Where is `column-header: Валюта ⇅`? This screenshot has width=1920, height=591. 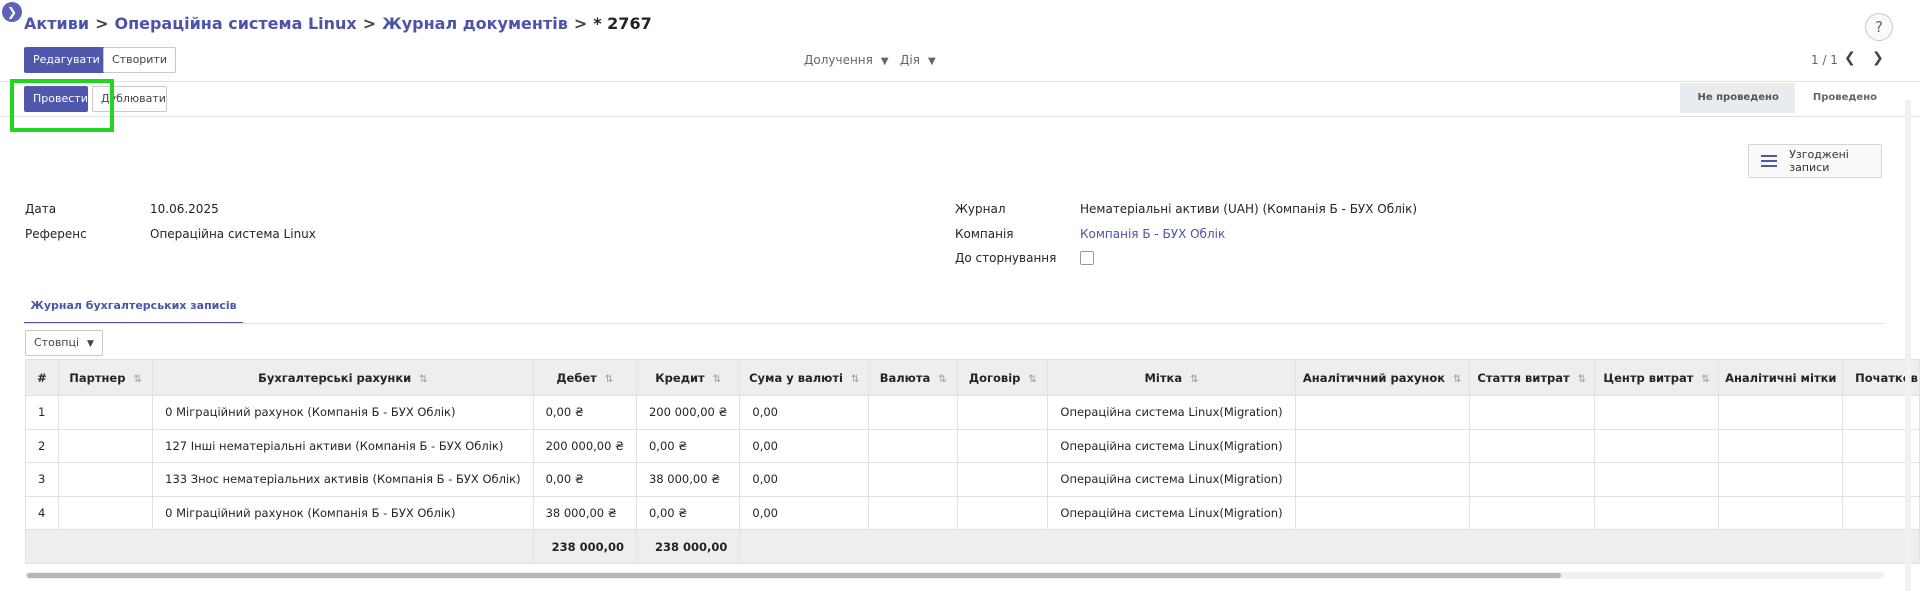
column-header: Валюта ⇅ is located at coordinates (913, 377).